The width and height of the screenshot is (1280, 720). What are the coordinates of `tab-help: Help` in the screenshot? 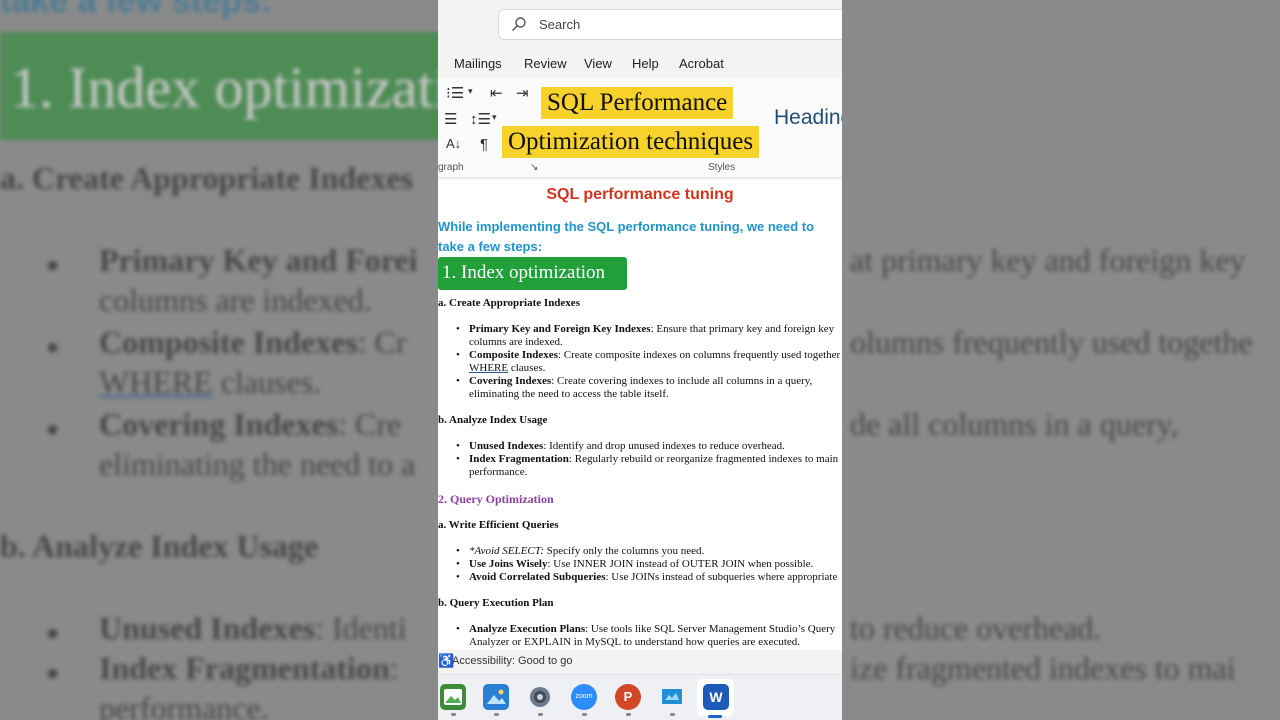 It's located at (645, 63).